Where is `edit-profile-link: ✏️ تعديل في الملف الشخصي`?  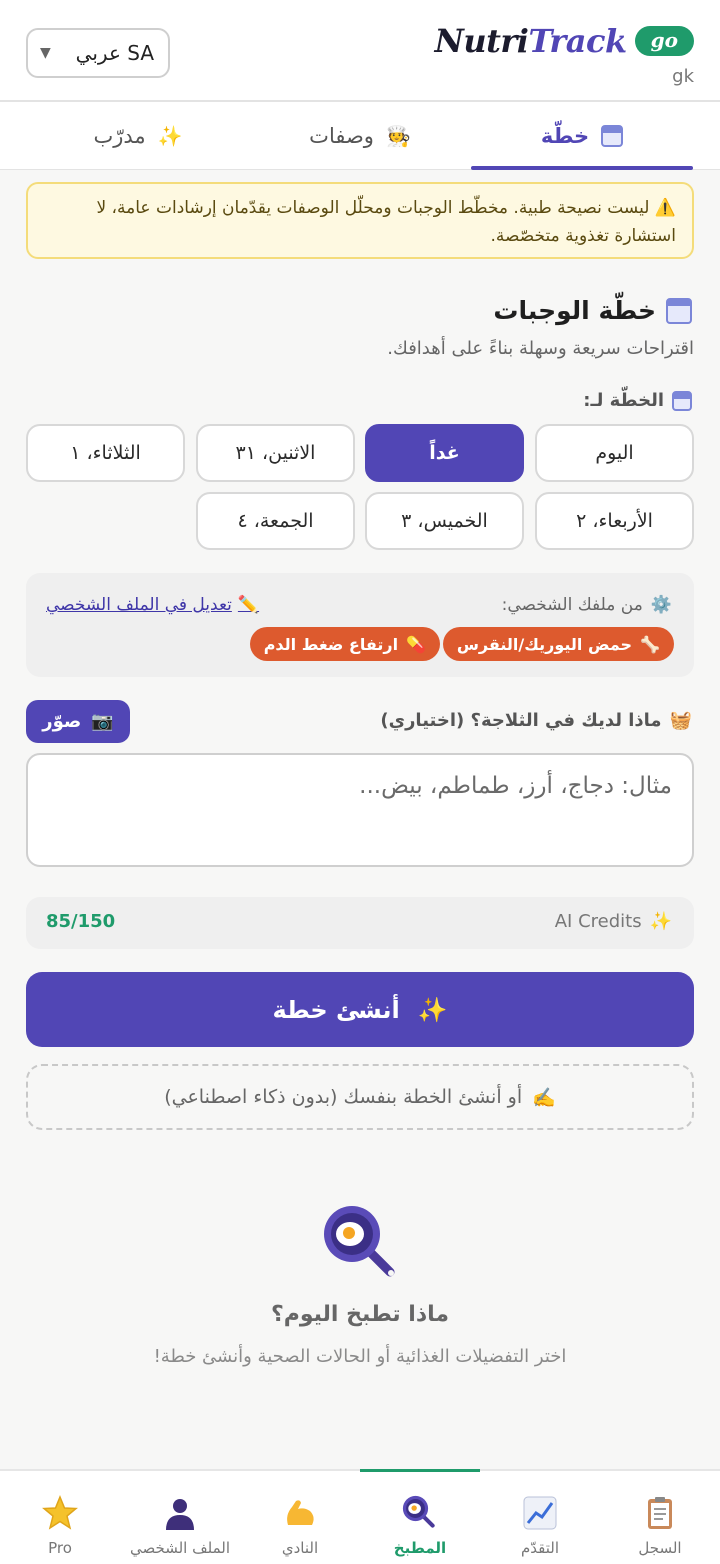 edit-profile-link: ✏️ تعديل في الملف الشخصي is located at coordinates (152, 605).